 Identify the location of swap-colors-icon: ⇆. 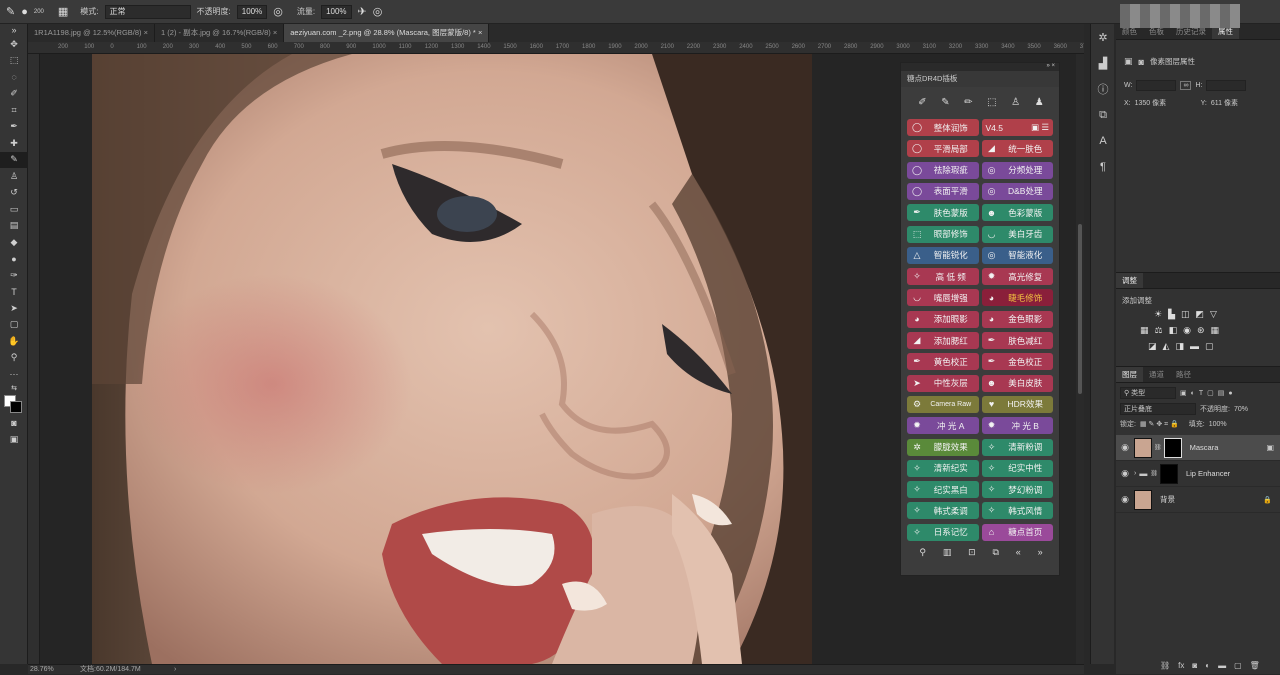
(14, 388).